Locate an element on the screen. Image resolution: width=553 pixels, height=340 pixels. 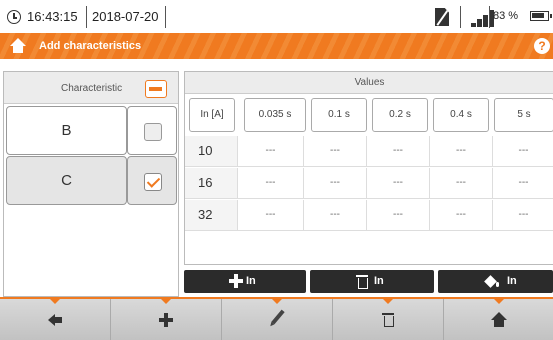
column-header: 0.2 s is located at coordinates (400, 115).